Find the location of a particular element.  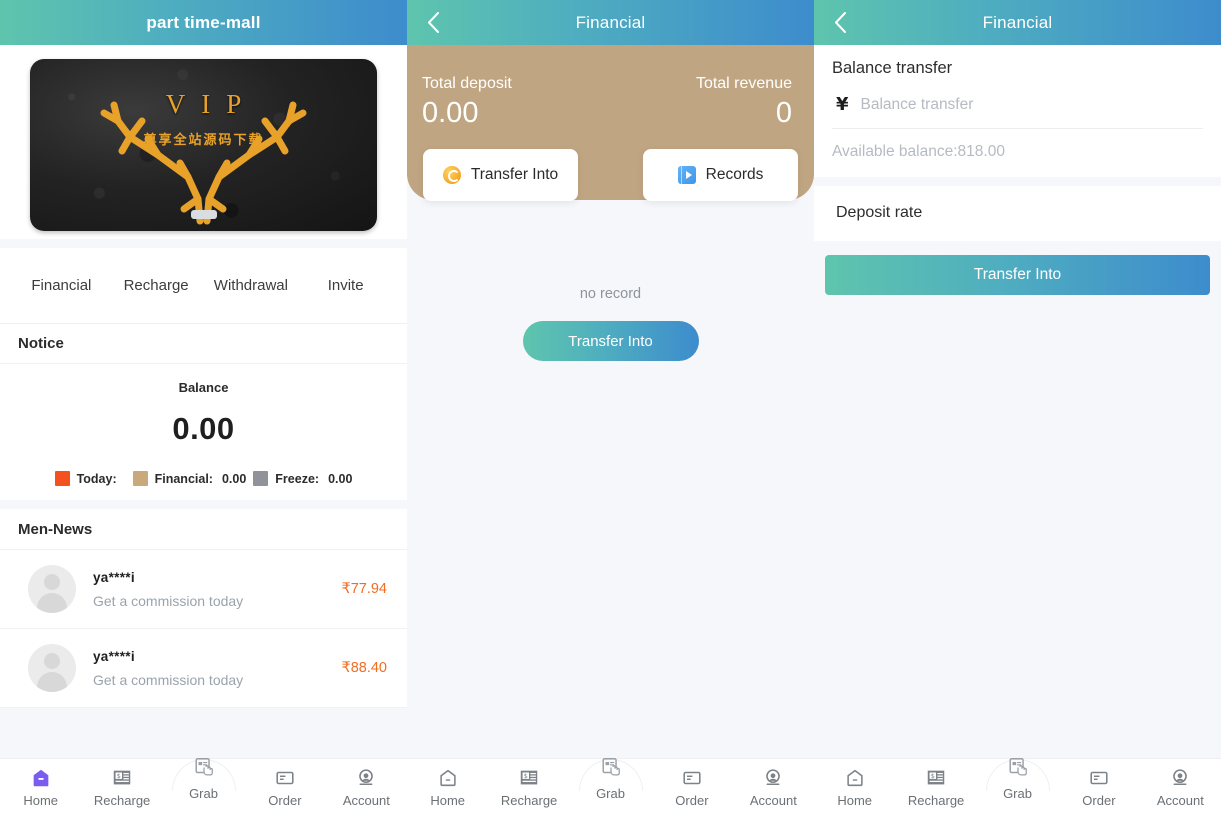

vip-subtext: 尊享全站源码下载 is located at coordinates (203, 140).